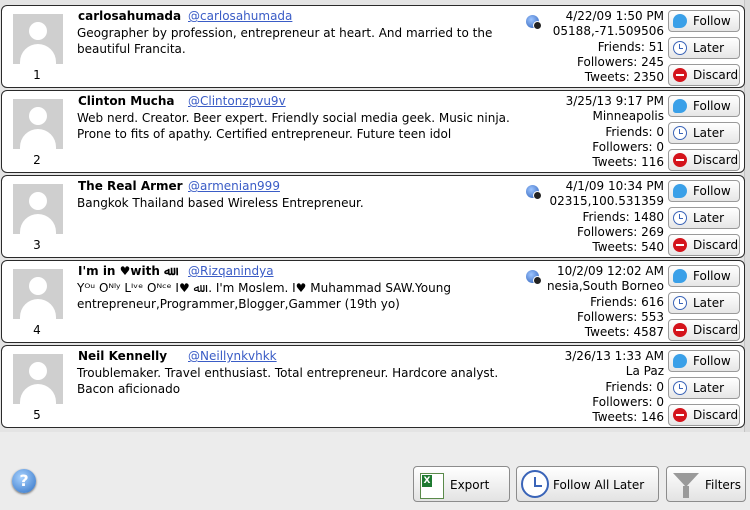  I want to click on follow-all-later-button: Follow All Later, so click(587, 484).